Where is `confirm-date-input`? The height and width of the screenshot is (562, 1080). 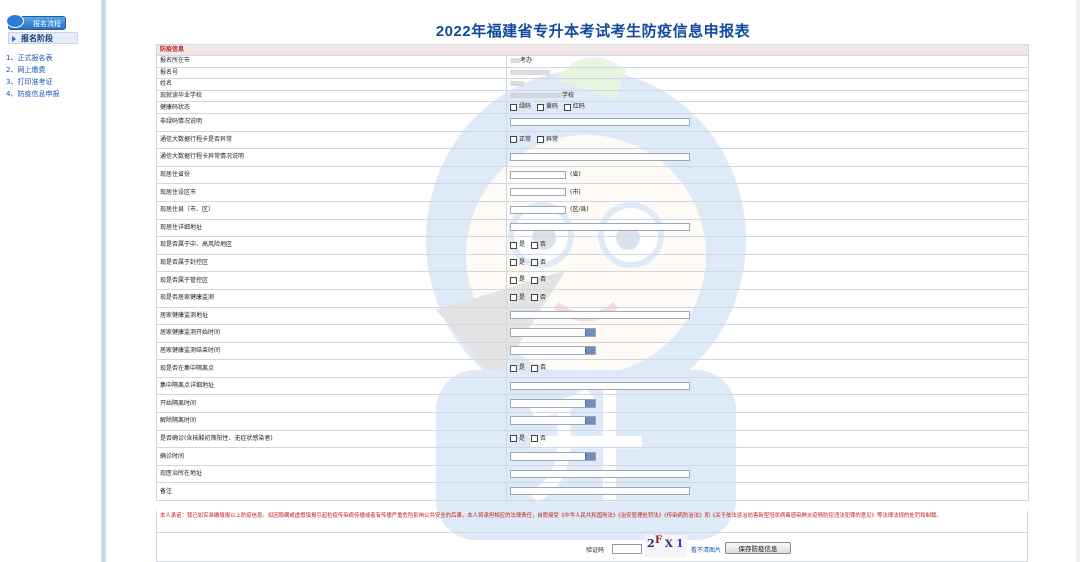 confirm-date-input is located at coordinates (553, 456).